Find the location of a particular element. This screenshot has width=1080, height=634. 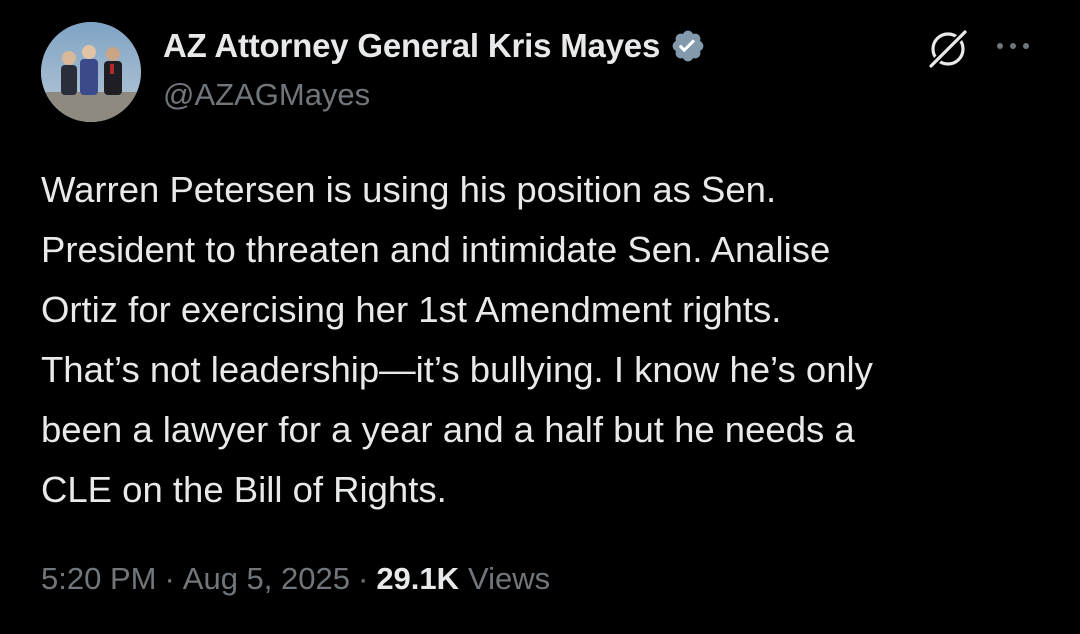

author-handle: @AZAGMayes is located at coordinates (266, 95).